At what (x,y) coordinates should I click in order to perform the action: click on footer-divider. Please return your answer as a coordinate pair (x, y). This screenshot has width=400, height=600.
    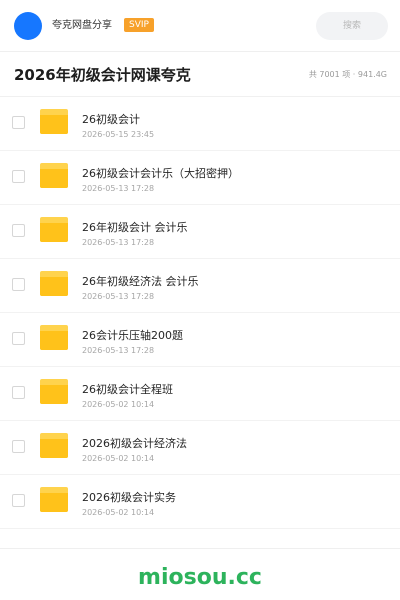
    Looking at the image, I should click on (200, 548).